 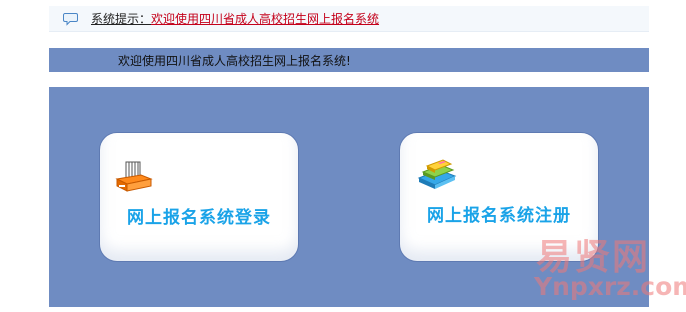 I want to click on notice-prefix: 系统提示：, so click(x=121, y=19).